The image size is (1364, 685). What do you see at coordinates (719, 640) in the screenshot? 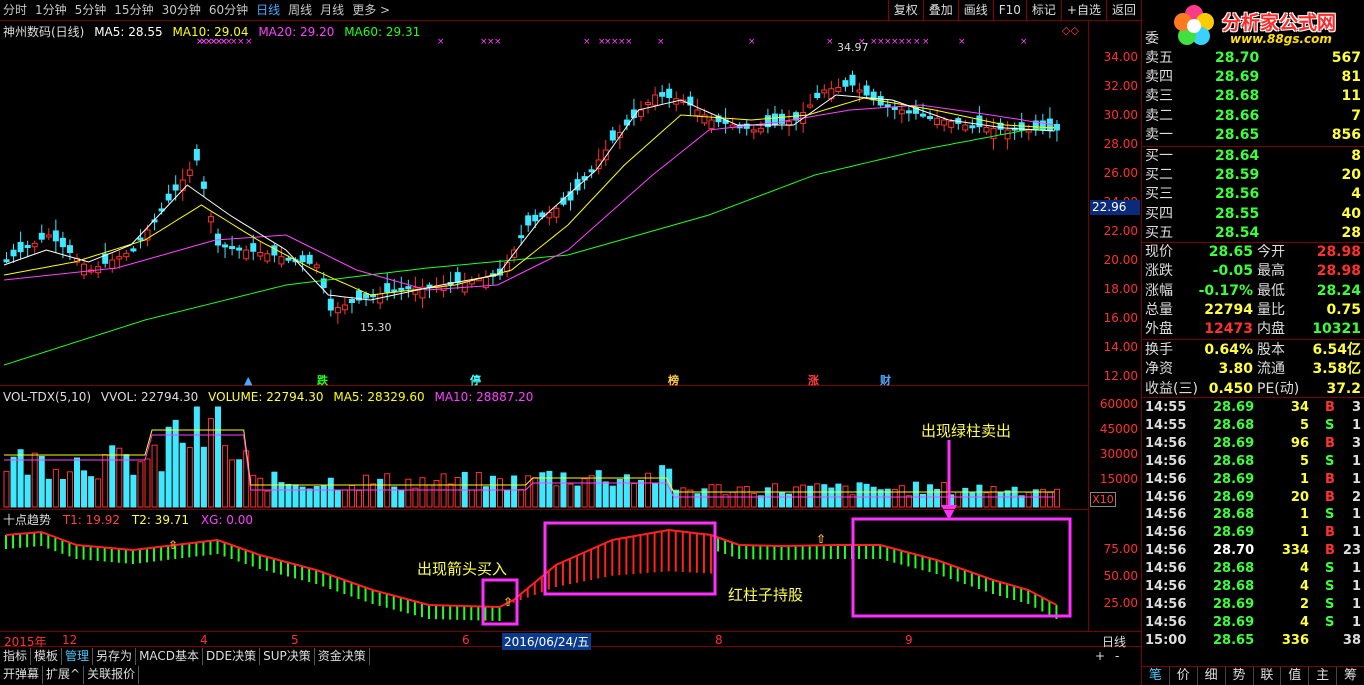
I see `date-label: 8` at bounding box center [719, 640].